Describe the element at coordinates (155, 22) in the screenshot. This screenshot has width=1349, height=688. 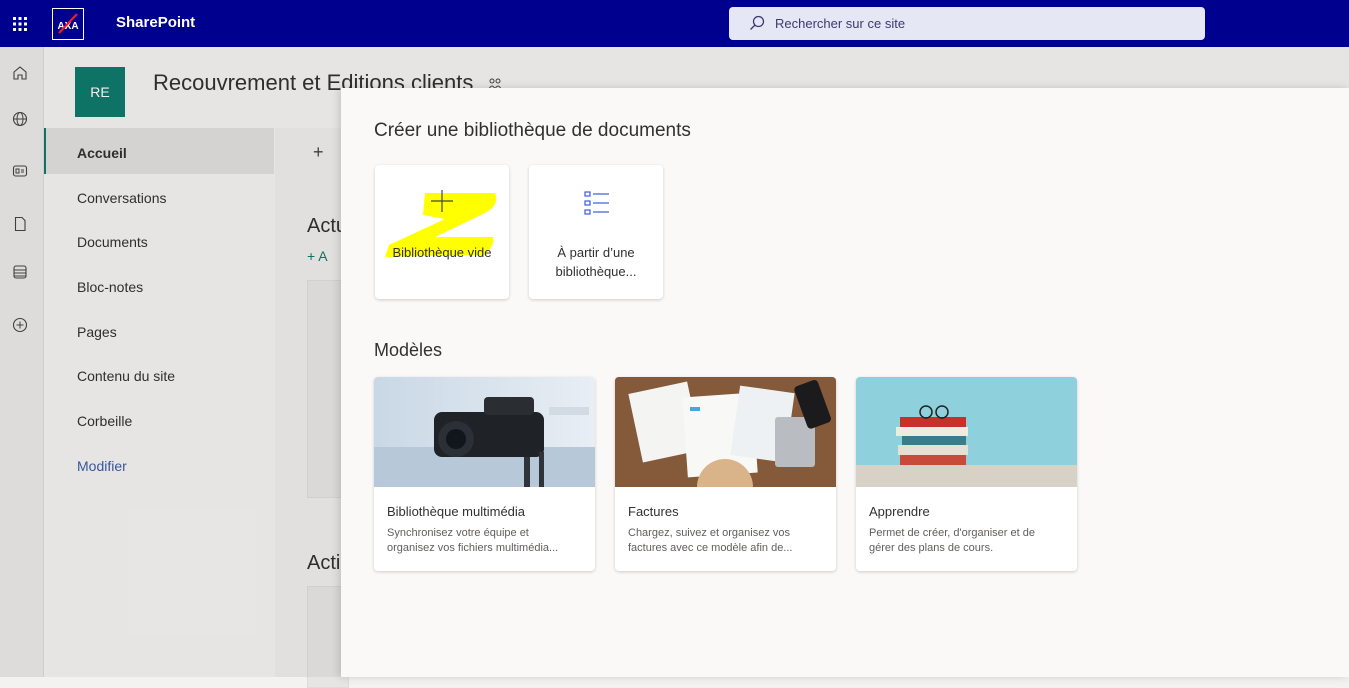
I see `app-name: SharePoint` at that location.